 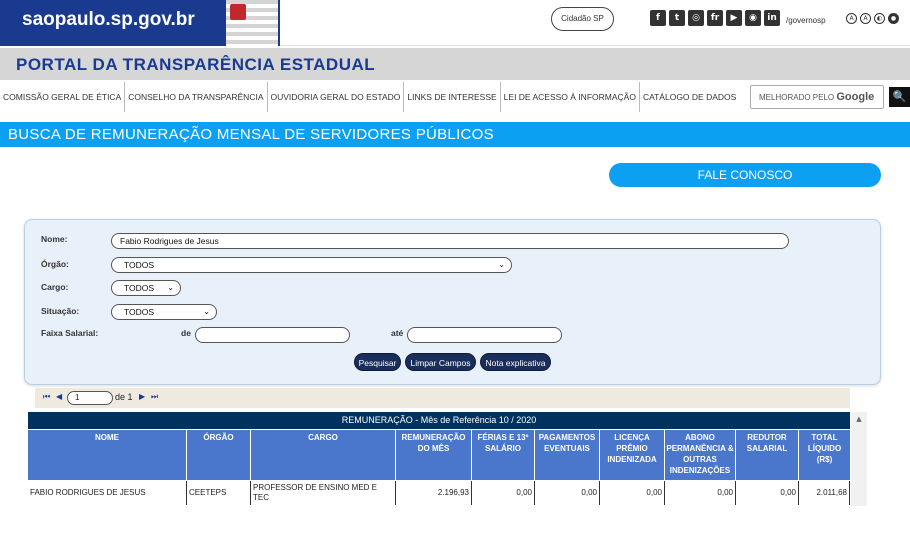 I want to click on cell-pagamentos: 0,00, so click(x=567, y=493).